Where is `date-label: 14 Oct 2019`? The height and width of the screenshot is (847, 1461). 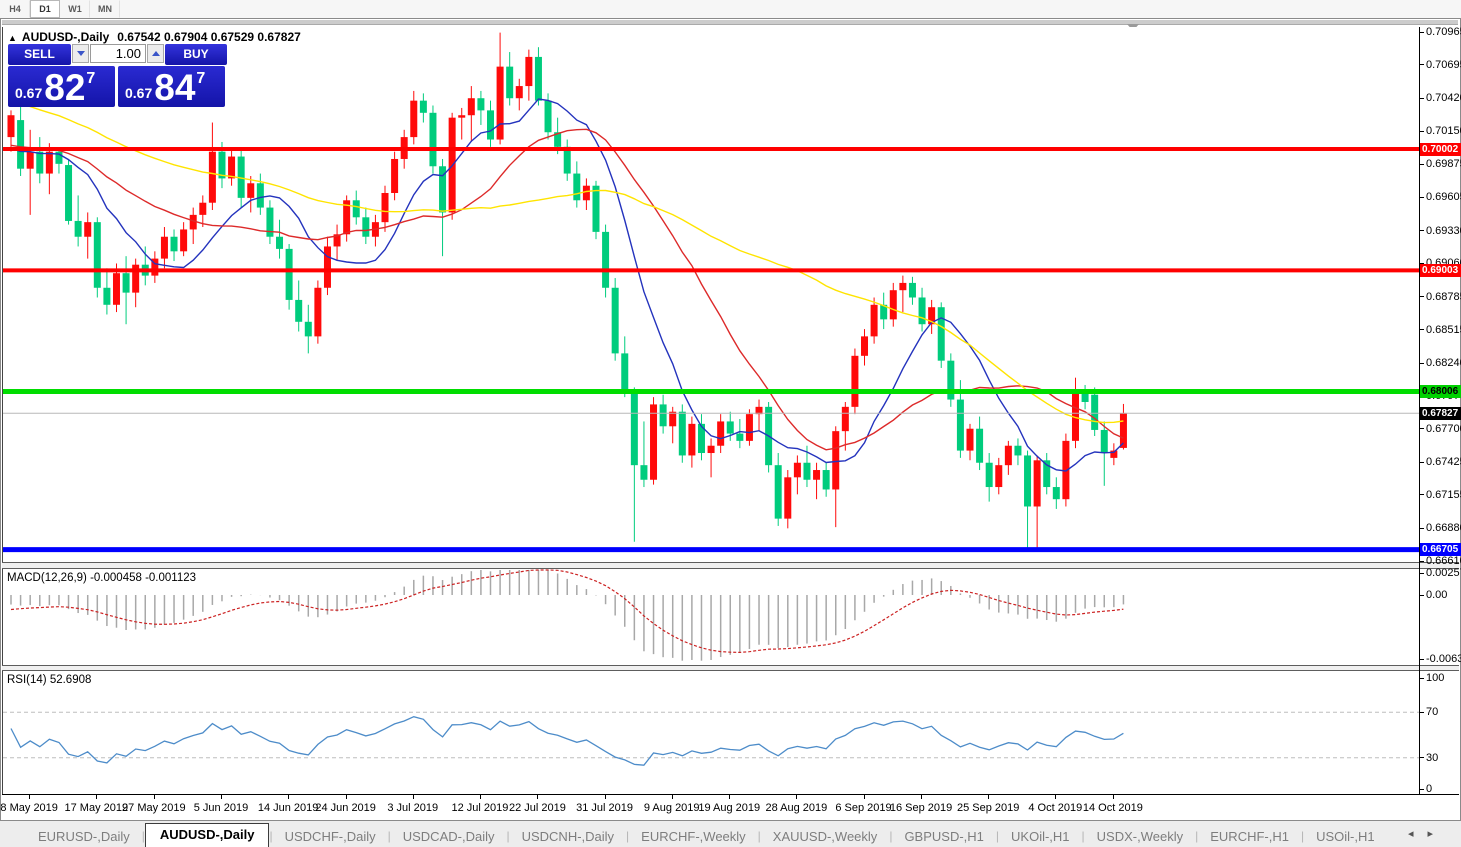 date-label: 14 Oct 2019 is located at coordinates (1112, 808).